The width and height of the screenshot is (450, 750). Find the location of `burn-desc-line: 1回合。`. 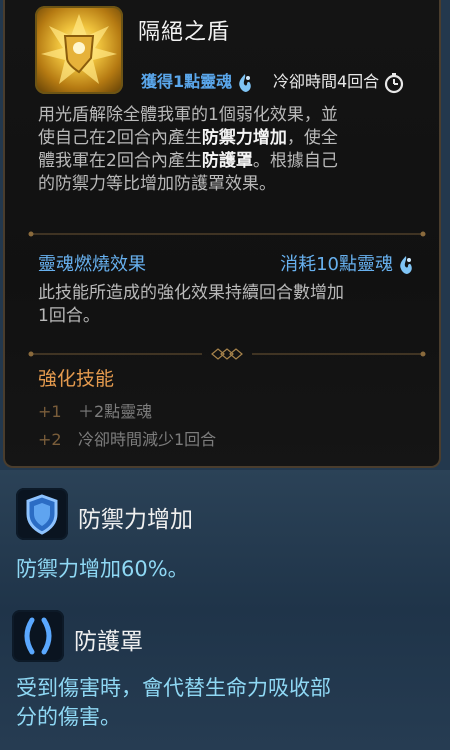

burn-desc-line: 1回合。 is located at coordinates (69, 316).